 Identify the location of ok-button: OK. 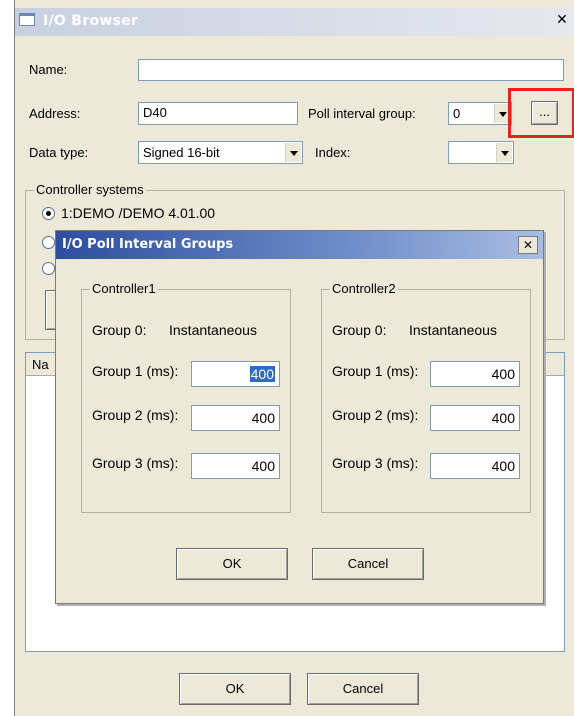
(235, 689).